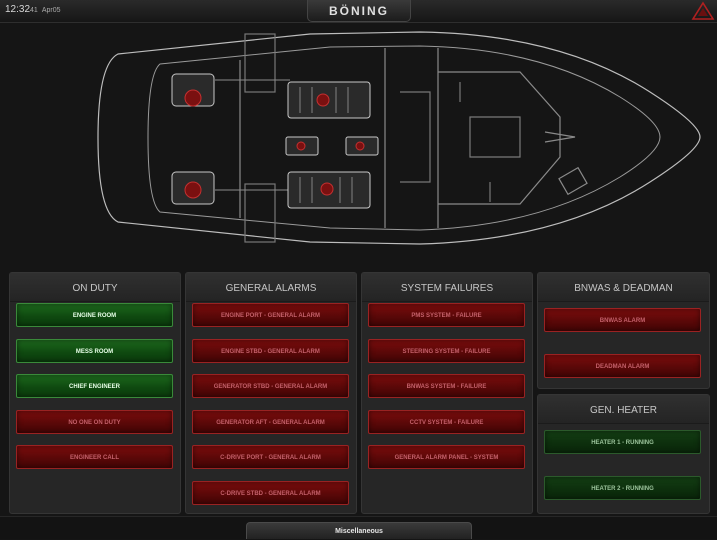  What do you see at coordinates (94, 315) in the screenshot?
I see `engine-room-button: ENGINE ROOM` at bounding box center [94, 315].